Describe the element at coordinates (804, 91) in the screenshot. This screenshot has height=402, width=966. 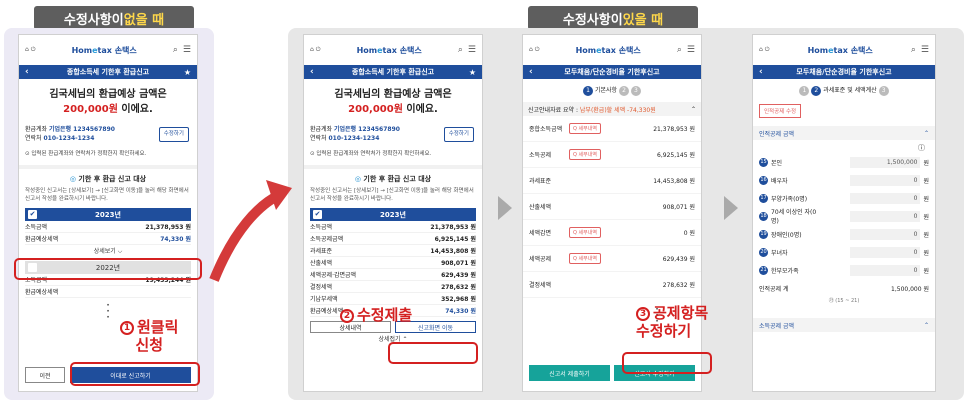
I see `step-dot: 1` at that location.